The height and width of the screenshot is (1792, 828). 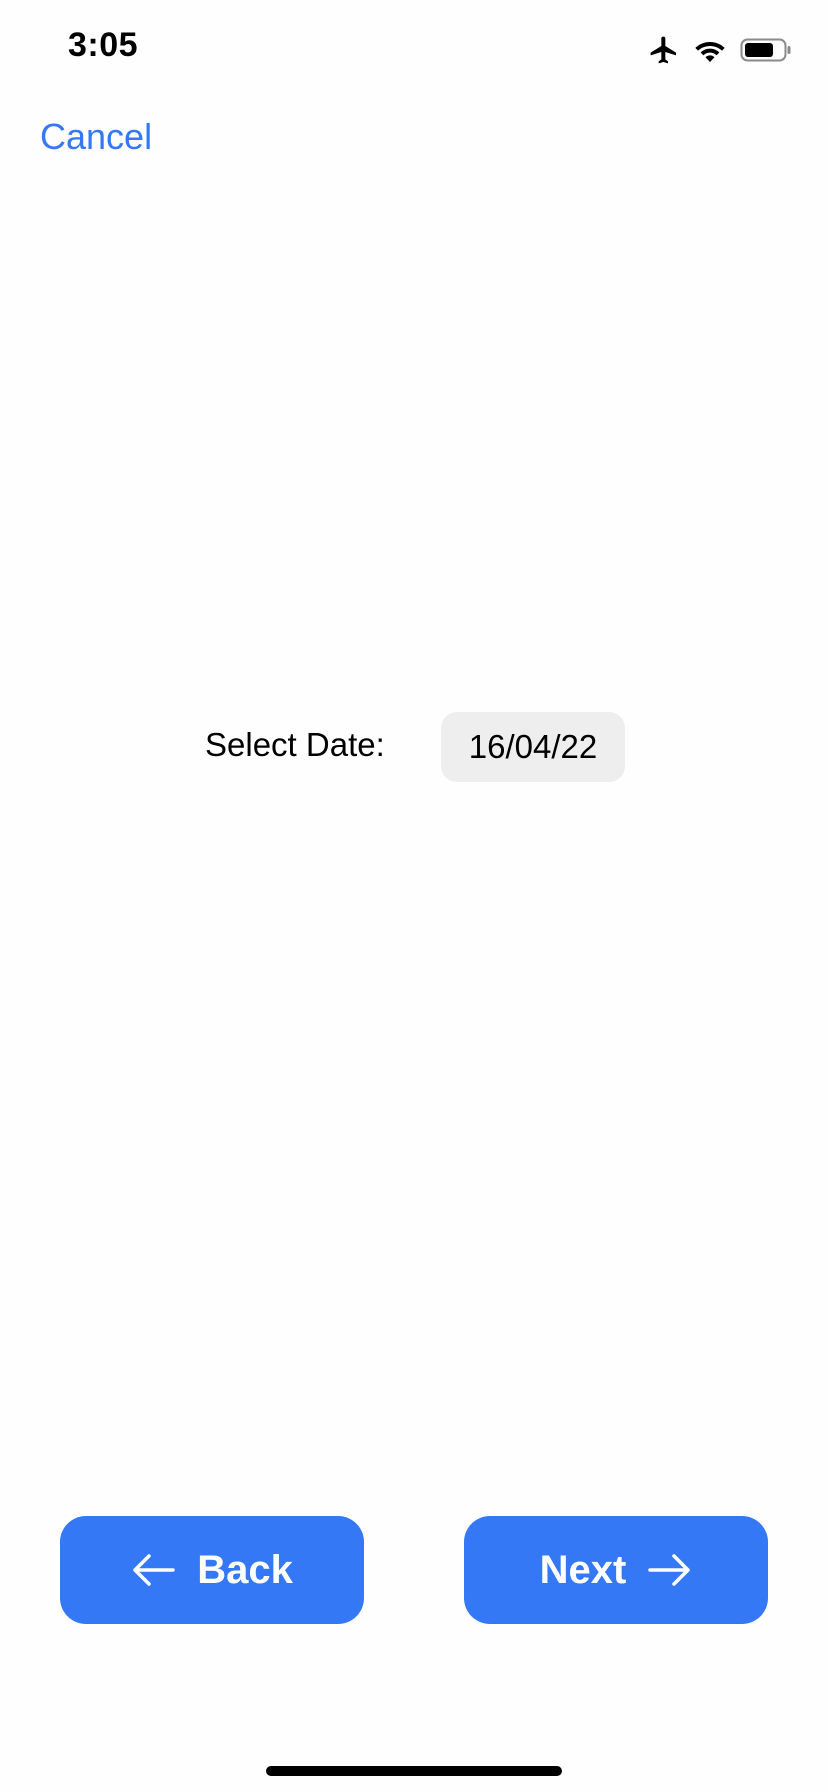 I want to click on wifi-icon, so click(x=710, y=50).